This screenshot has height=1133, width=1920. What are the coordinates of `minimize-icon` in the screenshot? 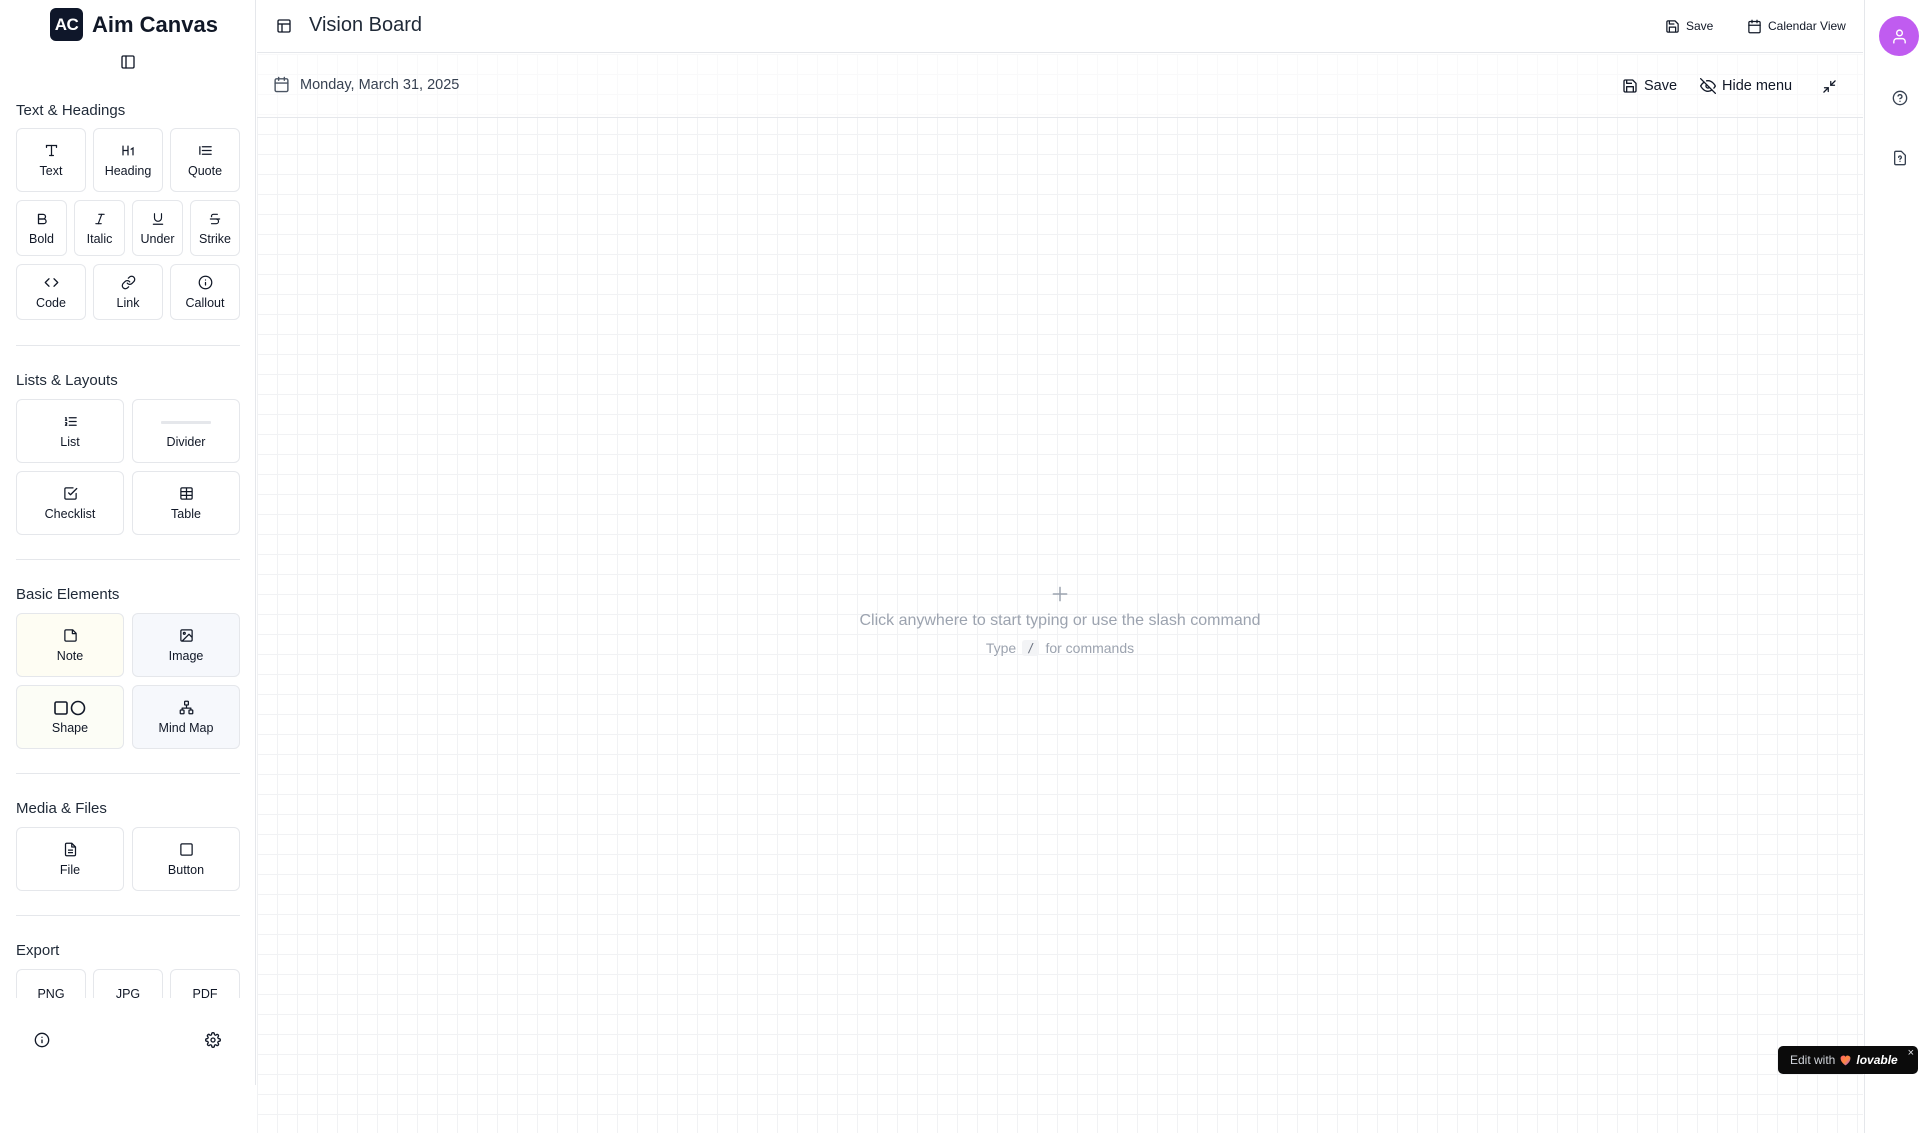 It's located at (1829, 86).